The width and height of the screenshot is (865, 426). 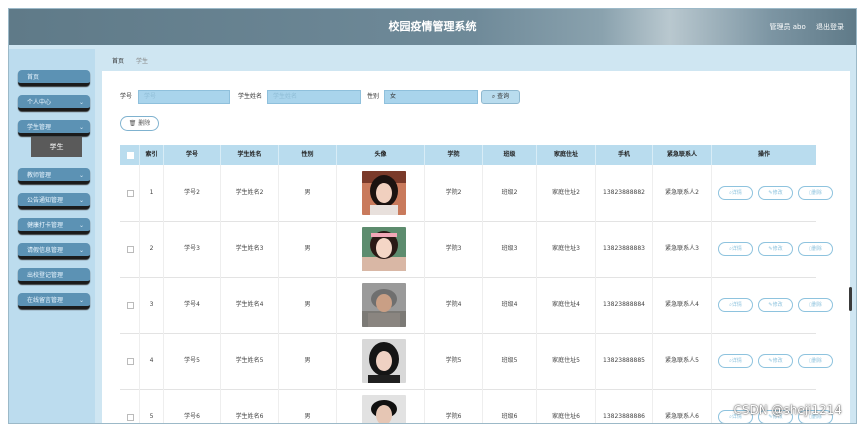 I want to click on admin-label: 管理员 abo, so click(x=787, y=27).